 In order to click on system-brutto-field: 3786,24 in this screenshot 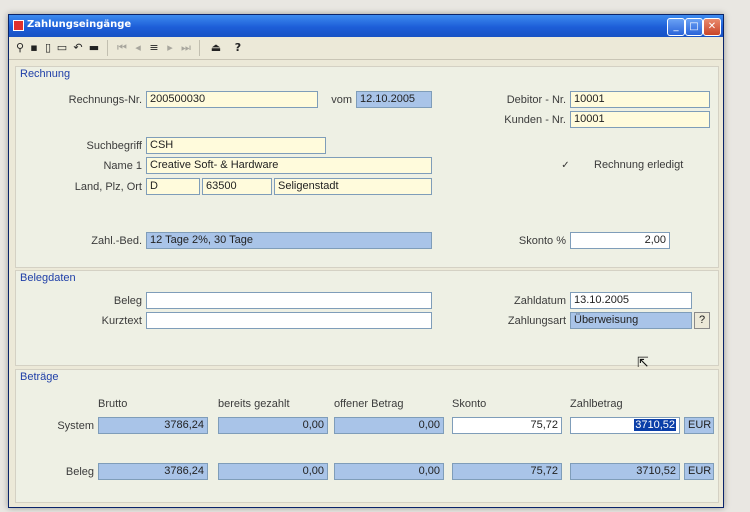, I will do `click(153, 425)`.